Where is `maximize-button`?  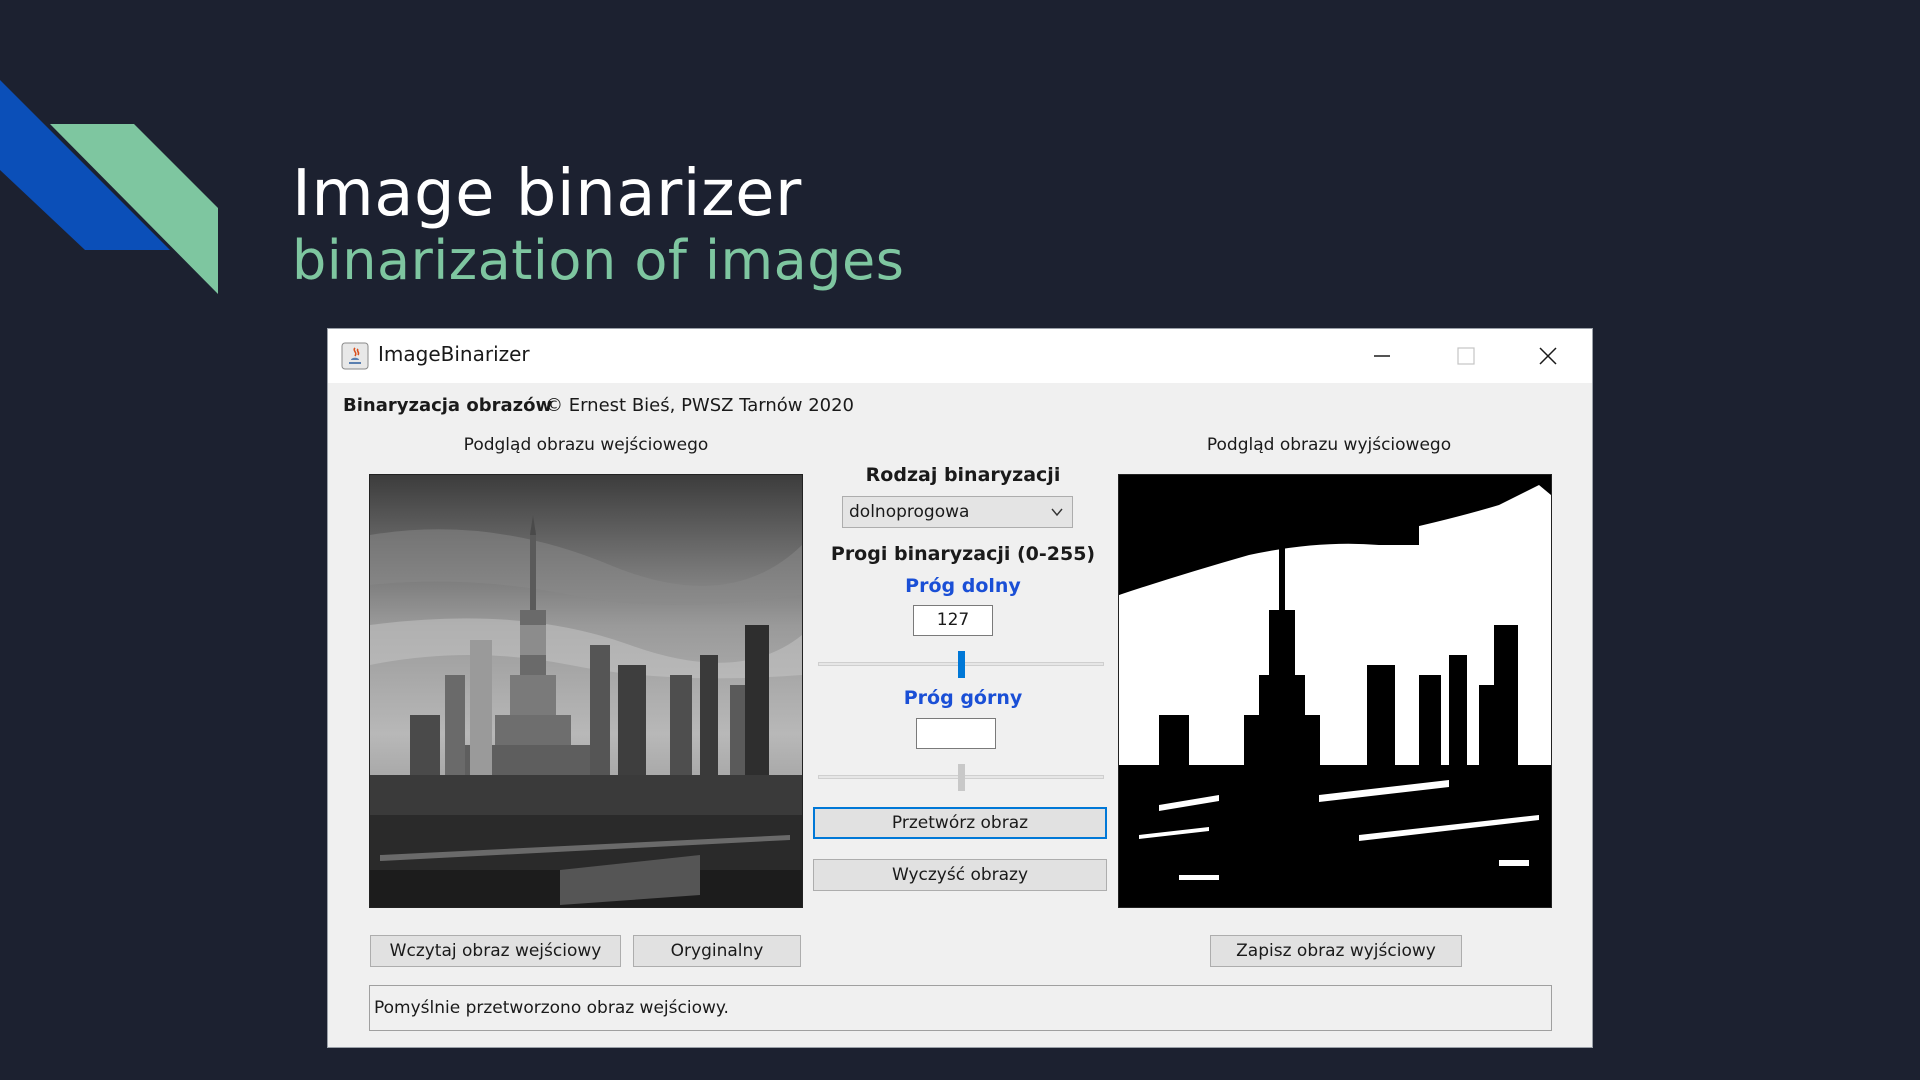
maximize-button is located at coordinates (1466, 356).